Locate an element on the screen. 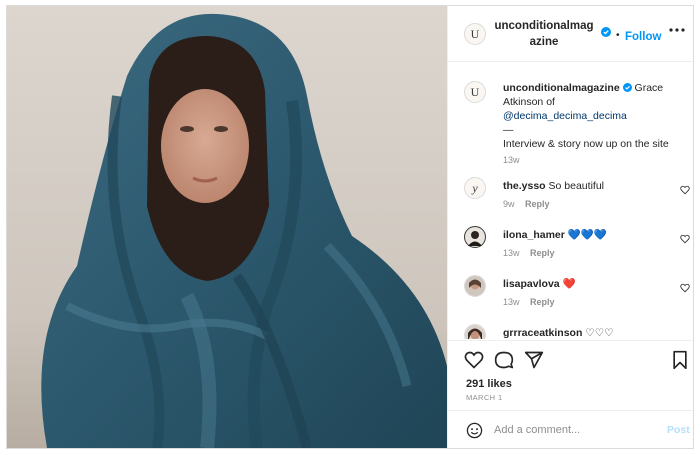  bookmark-icon is located at coordinates (680, 360).